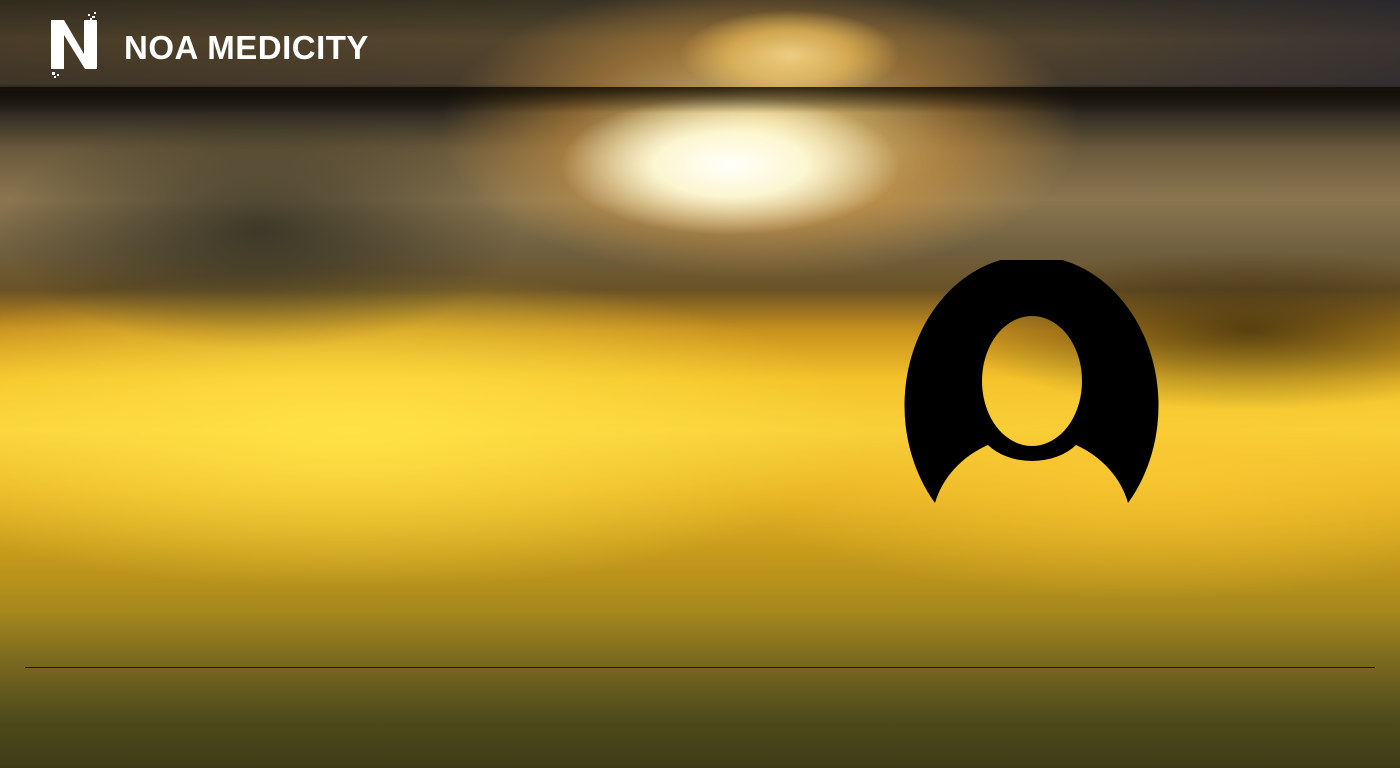 This screenshot has height=768, width=1400. What do you see at coordinates (74, 45) in the screenshot?
I see `noa-n-logo-icon` at bounding box center [74, 45].